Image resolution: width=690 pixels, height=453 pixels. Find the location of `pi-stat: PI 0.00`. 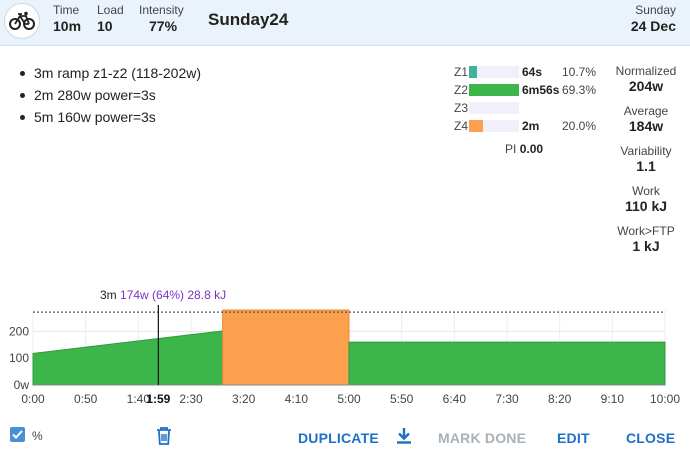

pi-stat: PI 0.00 is located at coordinates (524, 149).